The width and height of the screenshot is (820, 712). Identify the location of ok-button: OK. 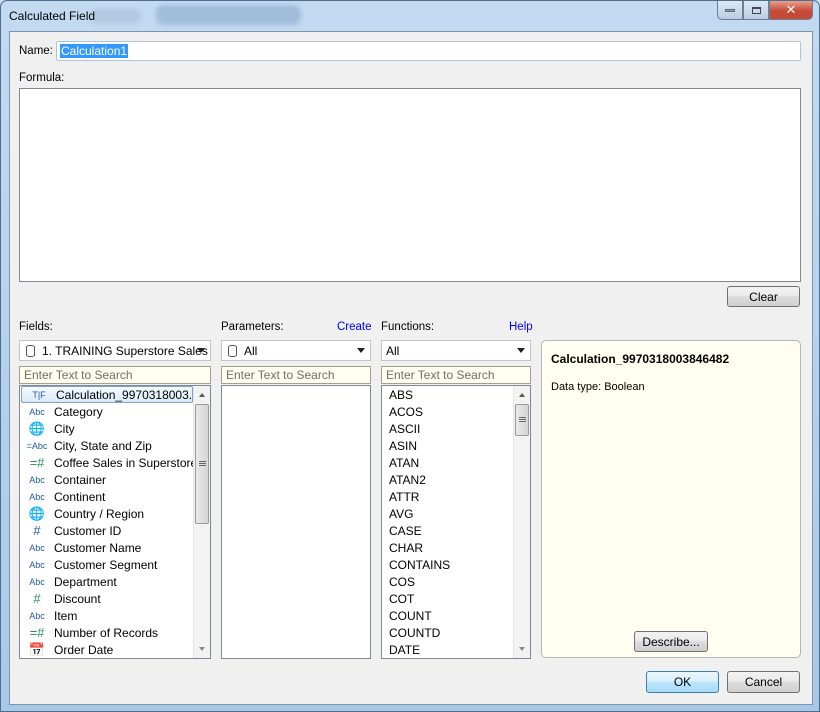
(682, 682).